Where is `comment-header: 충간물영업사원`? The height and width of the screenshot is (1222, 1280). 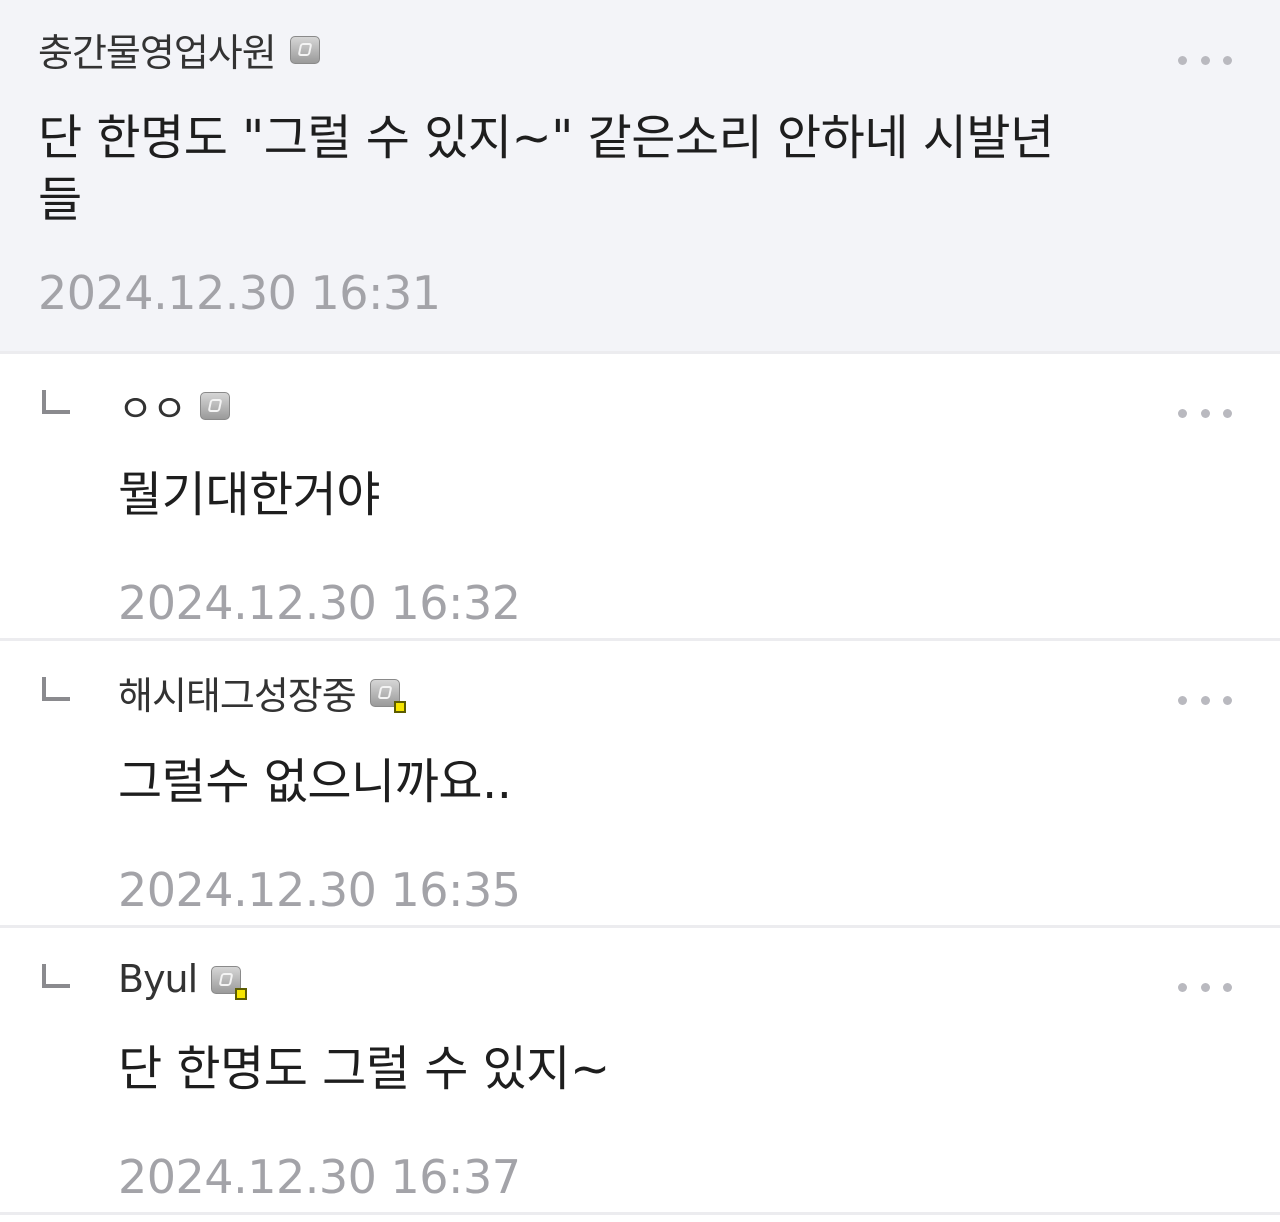 comment-header: 충간물영업사원 is located at coordinates (180, 49).